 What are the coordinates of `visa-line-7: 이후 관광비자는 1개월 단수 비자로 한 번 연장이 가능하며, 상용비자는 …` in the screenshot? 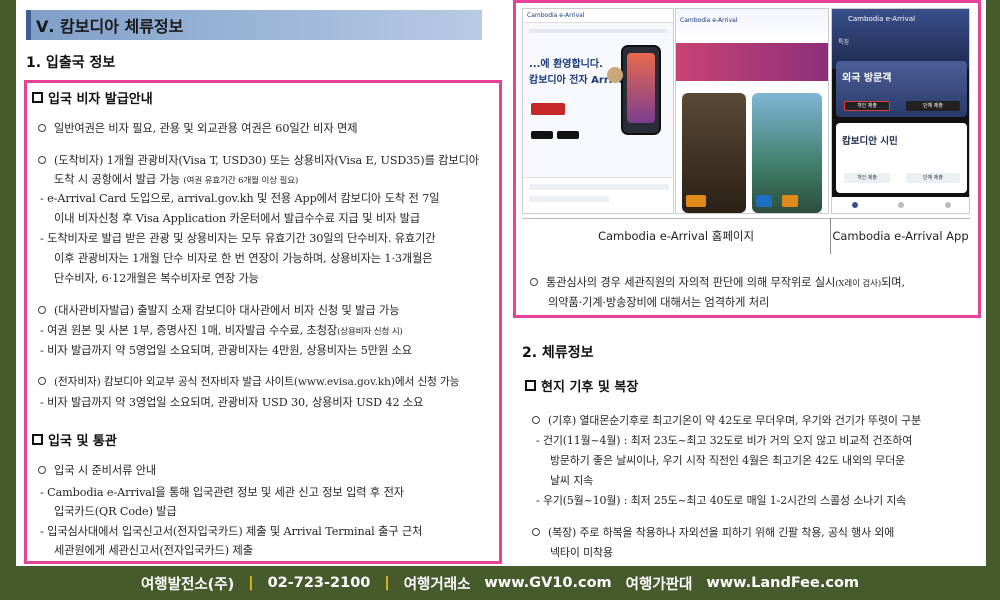 It's located at (243, 258).